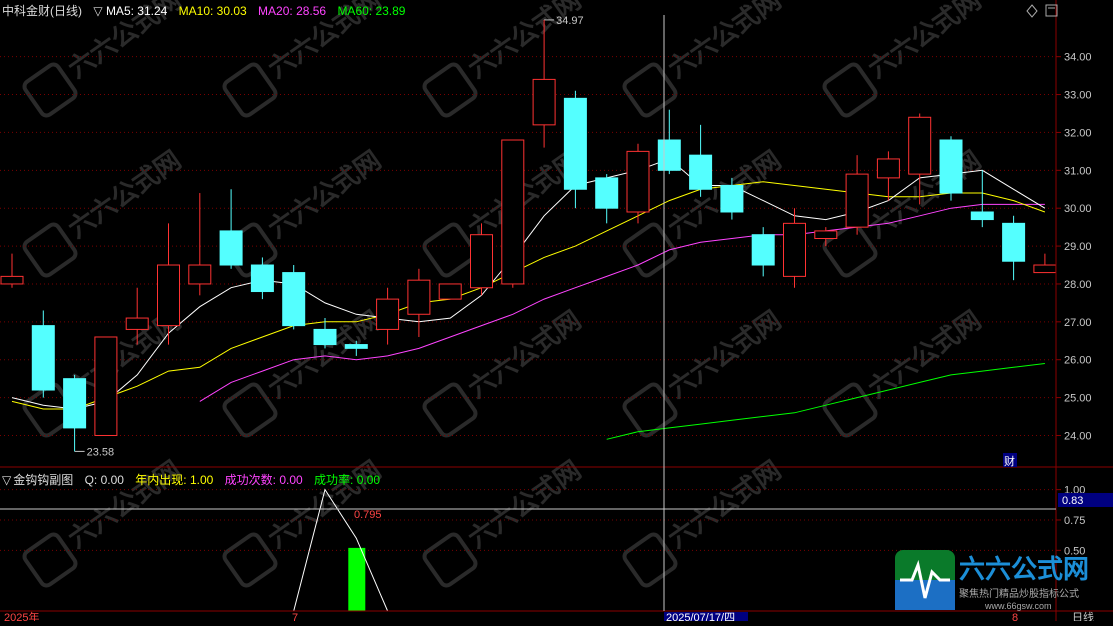 Image resolution: width=1113 pixels, height=626 pixels. What do you see at coordinates (1078, 285) in the screenshot?
I see `y-tick-label: 28.00` at bounding box center [1078, 285].